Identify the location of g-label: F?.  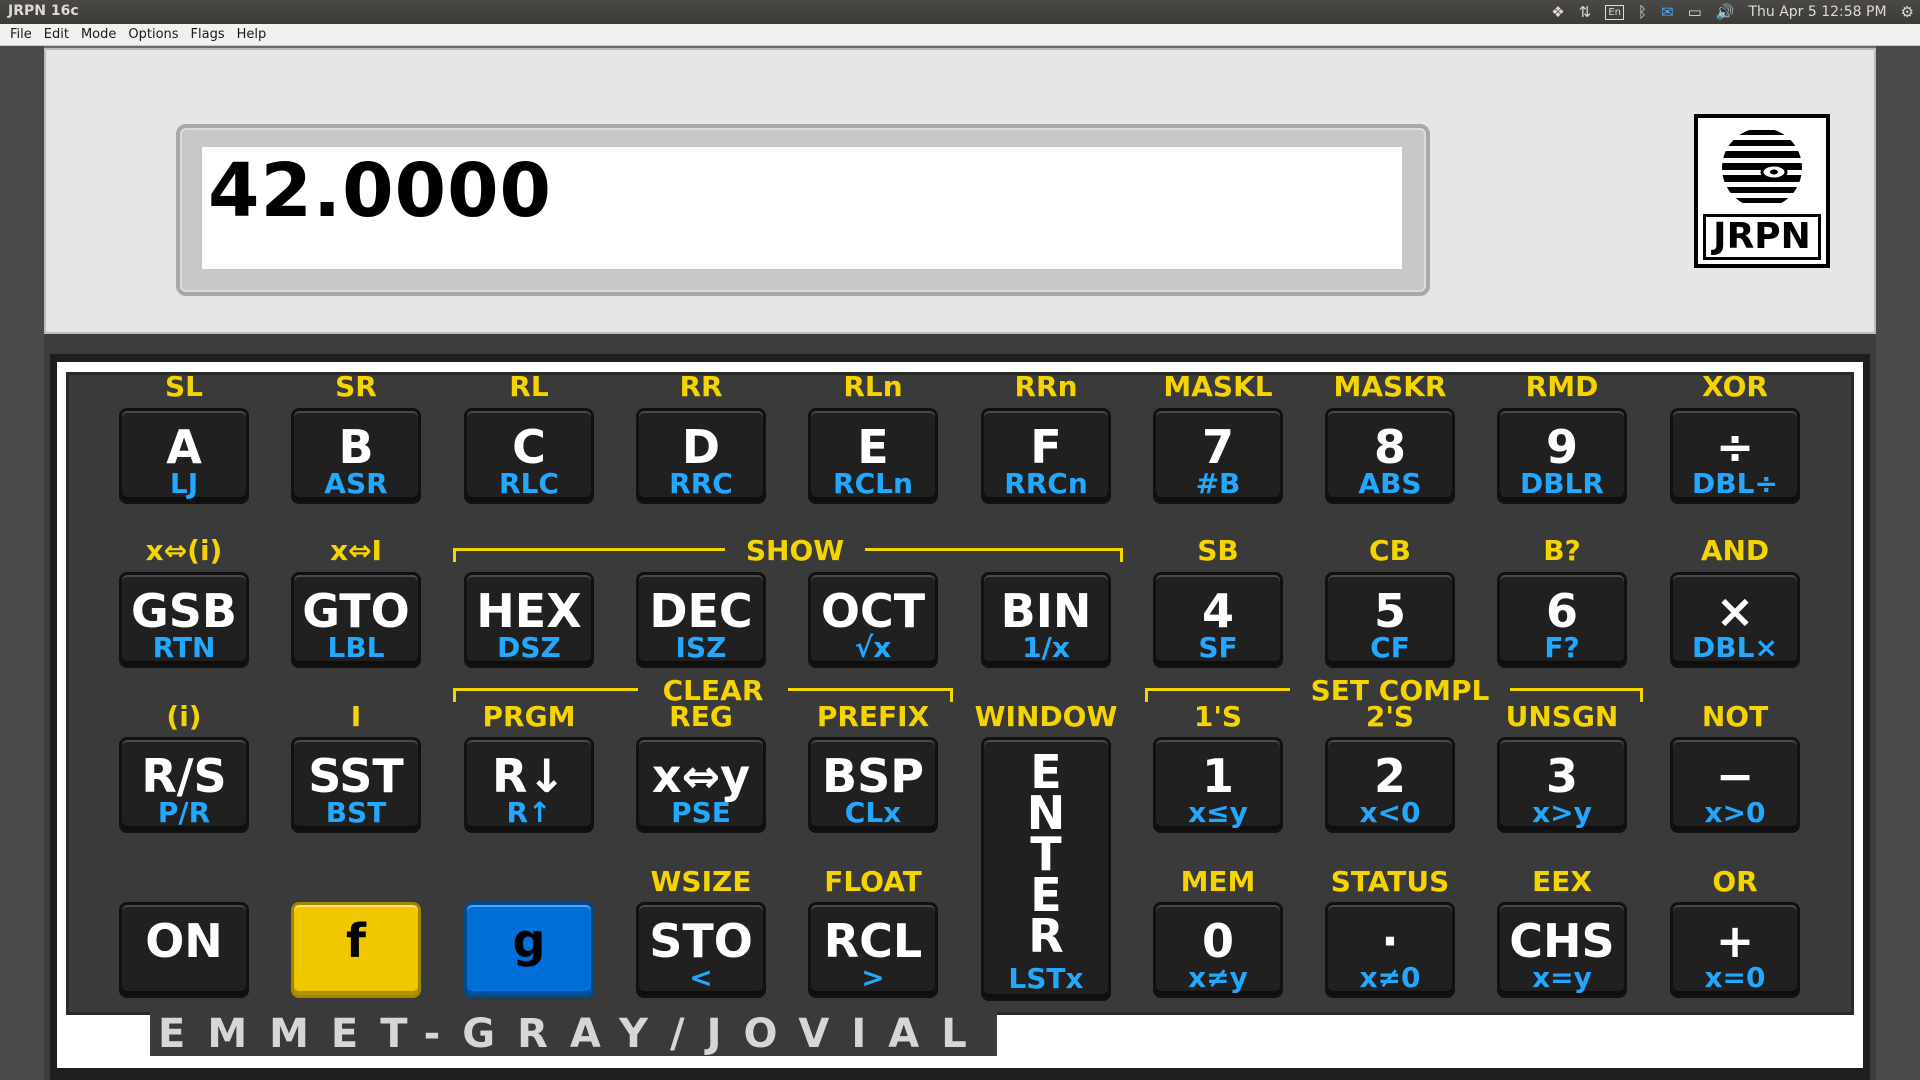
(1562, 647).